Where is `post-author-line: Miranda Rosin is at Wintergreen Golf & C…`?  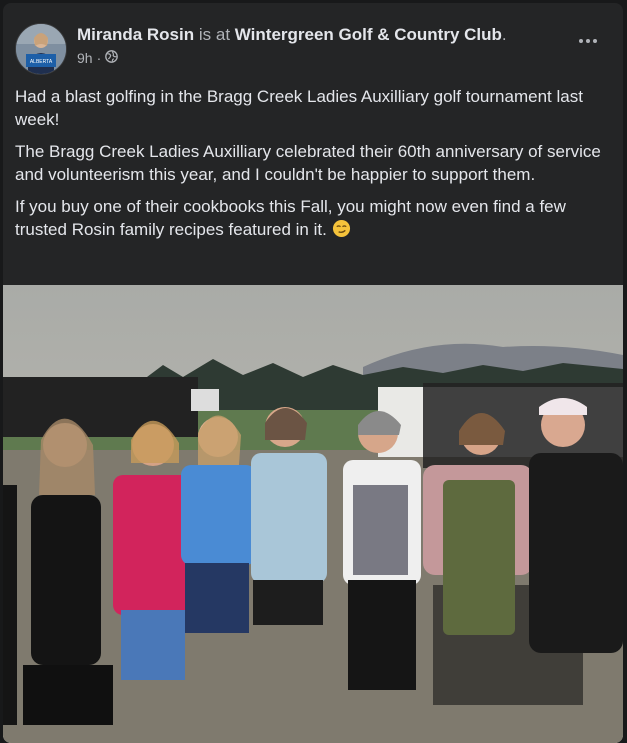
post-author-line: Miranda Rosin is at Wintergreen Golf & C… is located at coordinates (292, 35).